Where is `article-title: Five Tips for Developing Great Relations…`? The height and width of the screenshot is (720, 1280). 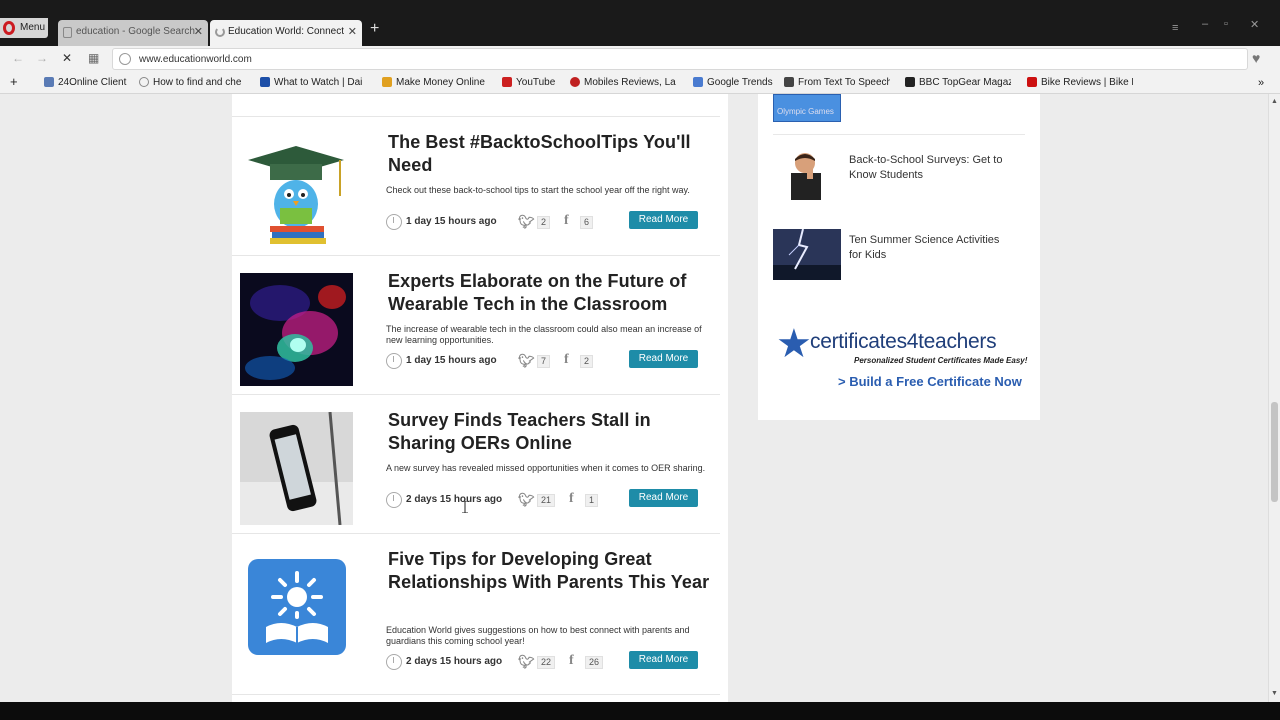 article-title: Five Tips for Developing Great Relations… is located at coordinates (553, 570).